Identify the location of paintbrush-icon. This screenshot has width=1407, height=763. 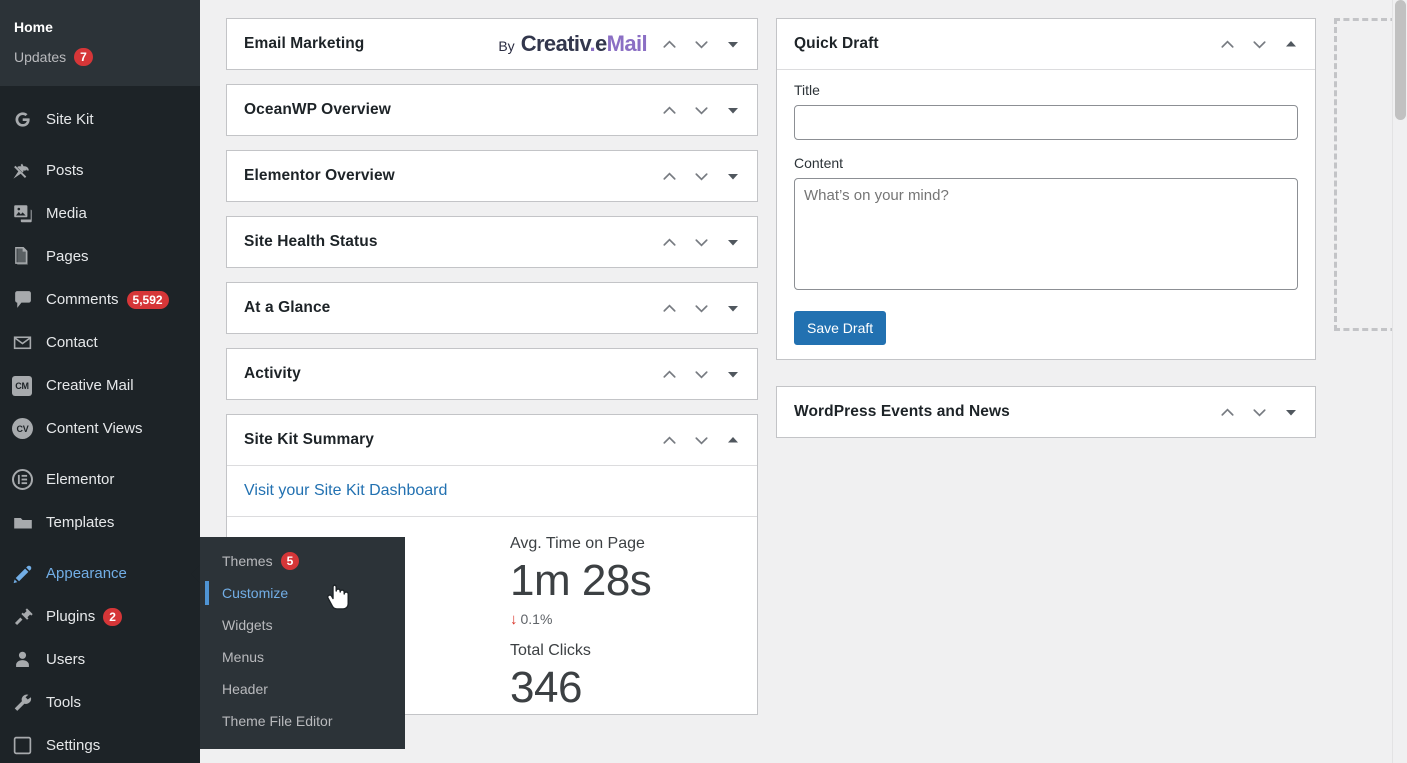
(26, 574).